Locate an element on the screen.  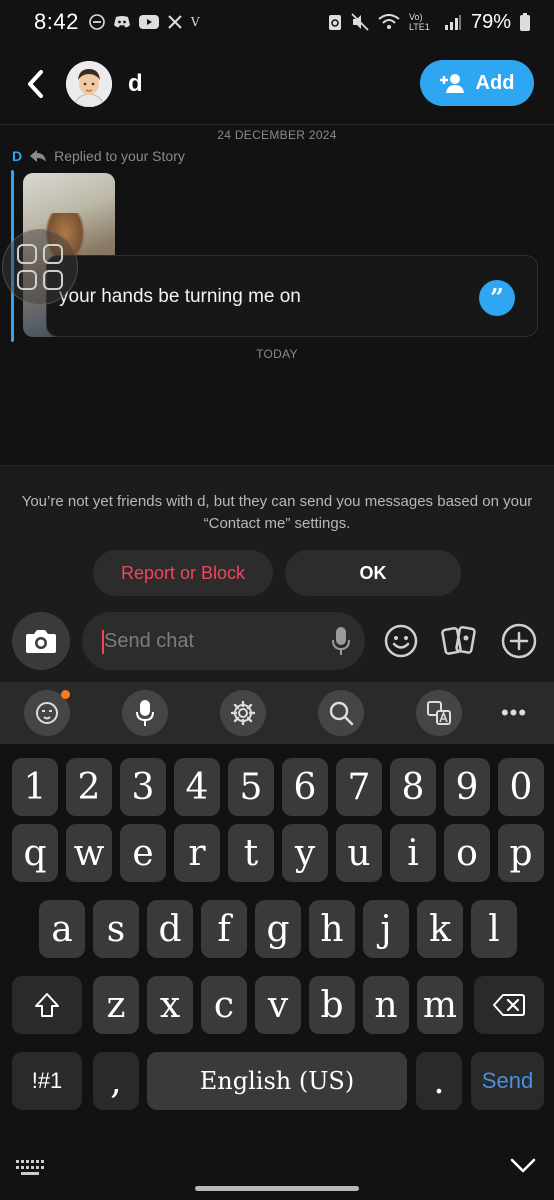
status-notification-icons: V is located at coordinates (144, 22).